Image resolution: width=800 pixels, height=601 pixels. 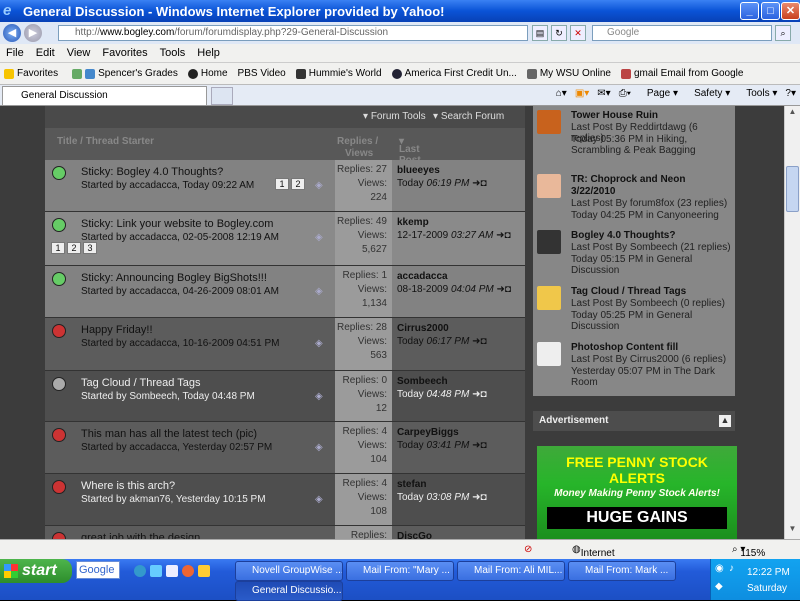 What do you see at coordinates (681, 73) in the screenshot?
I see `fav-item-gmail: gmail Email from Google` at bounding box center [681, 73].